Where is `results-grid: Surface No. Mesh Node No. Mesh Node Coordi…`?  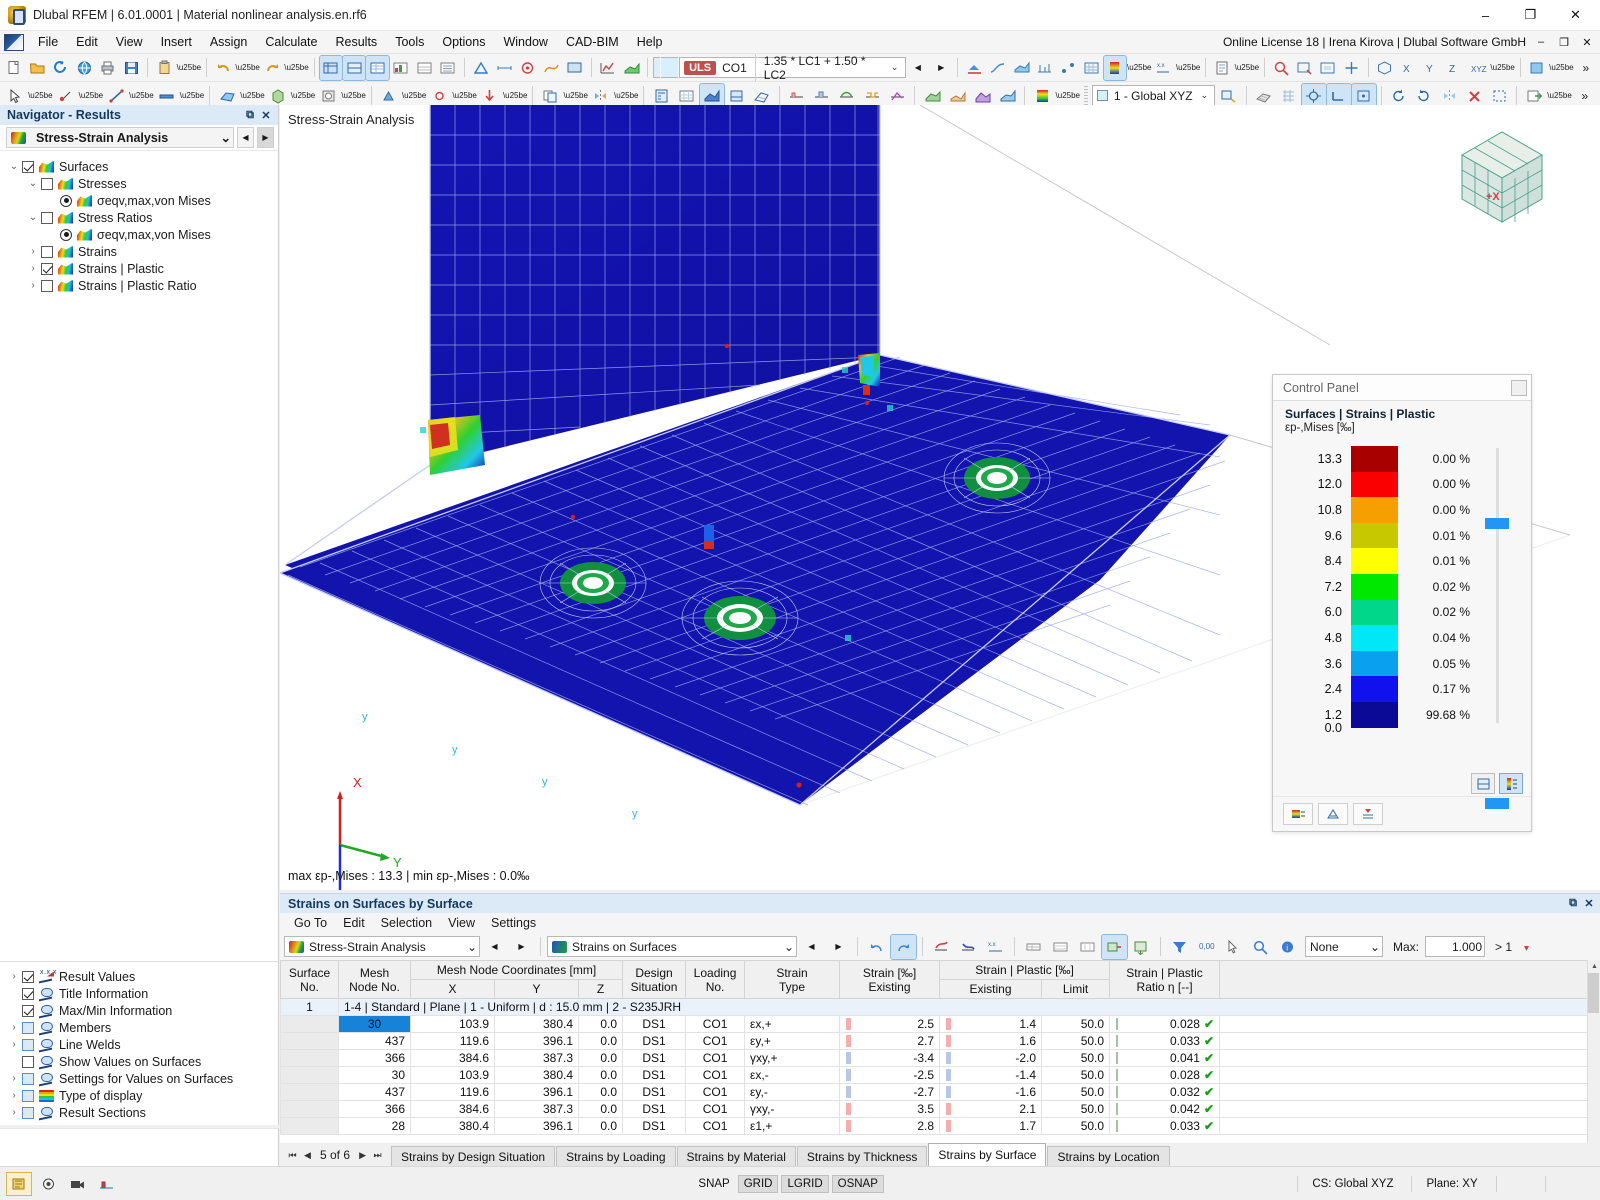
results-grid: Surface No. Mesh Node No. Mesh Node Coordi… is located at coordinates (940, 1047).